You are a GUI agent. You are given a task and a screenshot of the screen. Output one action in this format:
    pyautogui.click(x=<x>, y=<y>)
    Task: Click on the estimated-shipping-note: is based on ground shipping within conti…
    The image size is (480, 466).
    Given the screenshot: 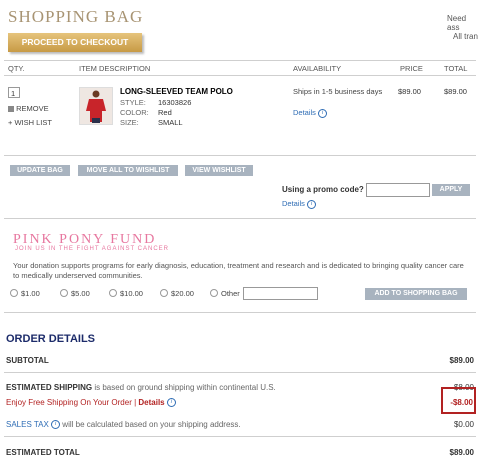 What is the action you would take?
    pyautogui.click(x=184, y=387)
    